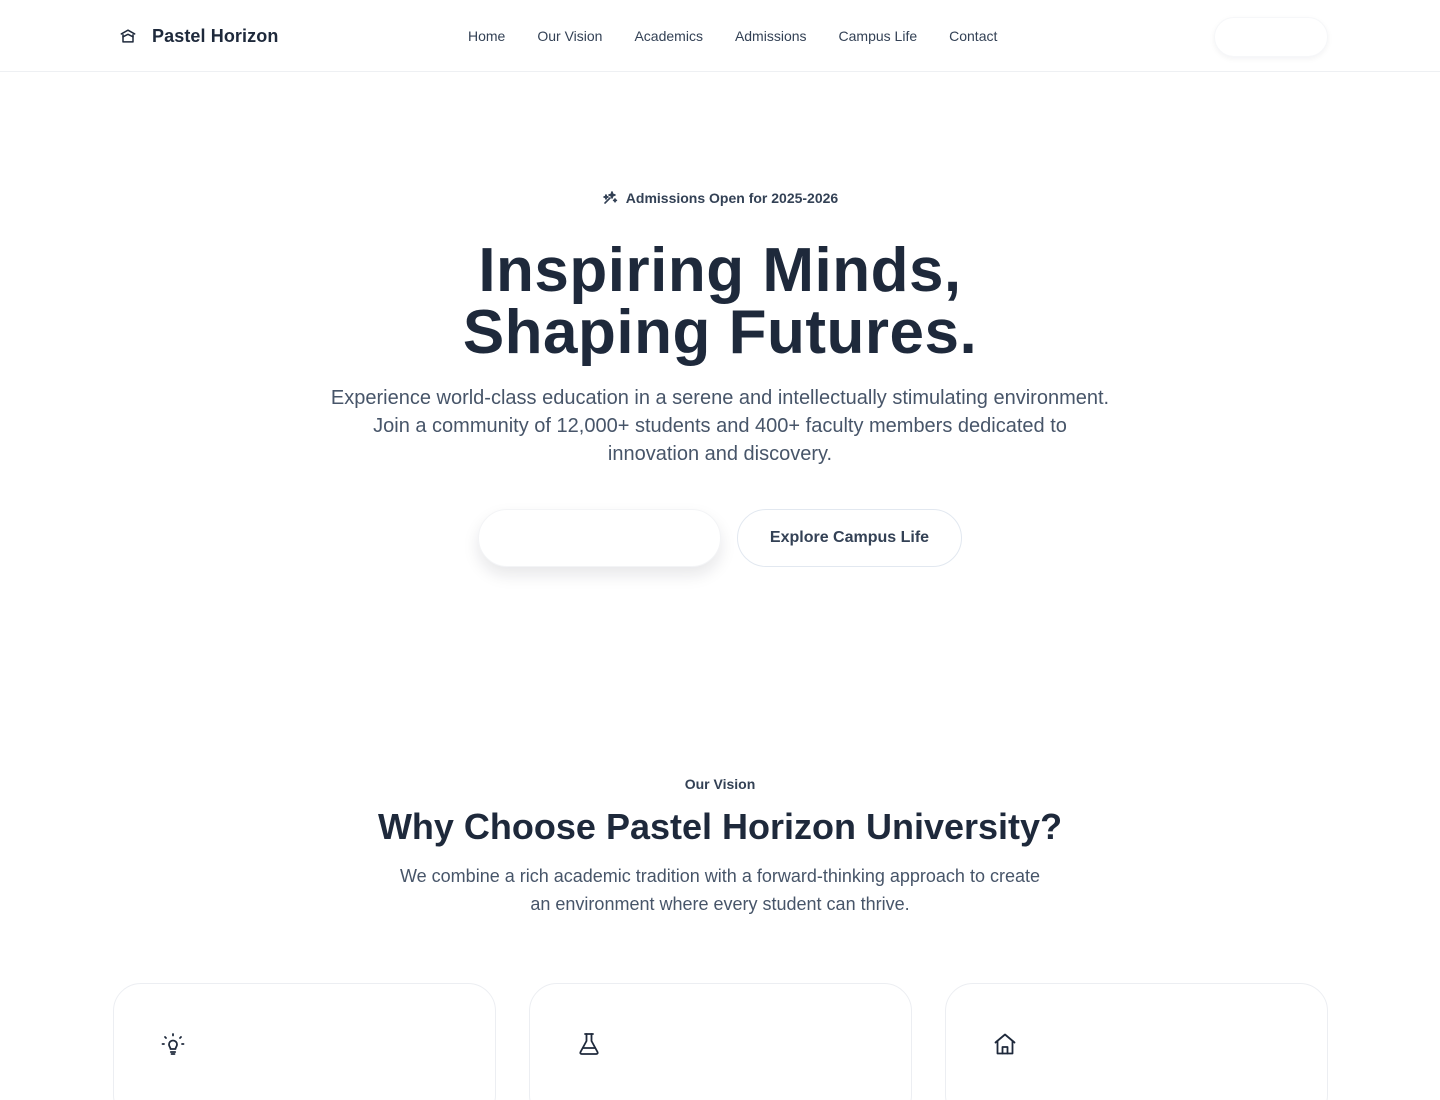  I want to click on header-cta-button, so click(1271, 37).